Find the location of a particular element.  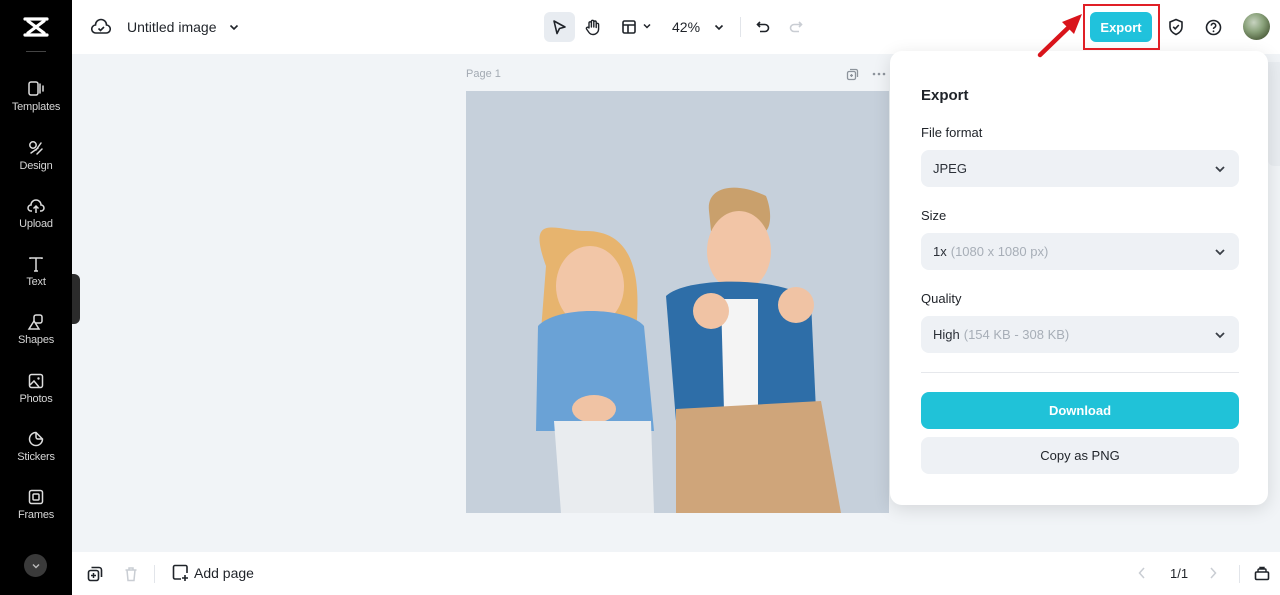

sidebar-item-shapes: Shapes is located at coordinates (36, 337).